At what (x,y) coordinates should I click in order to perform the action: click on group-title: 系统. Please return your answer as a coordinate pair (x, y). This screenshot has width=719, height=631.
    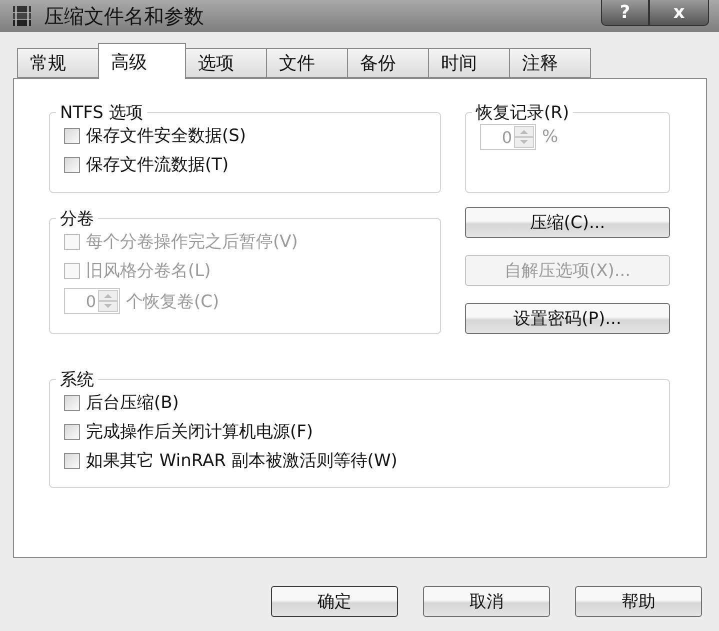
    Looking at the image, I should click on (77, 380).